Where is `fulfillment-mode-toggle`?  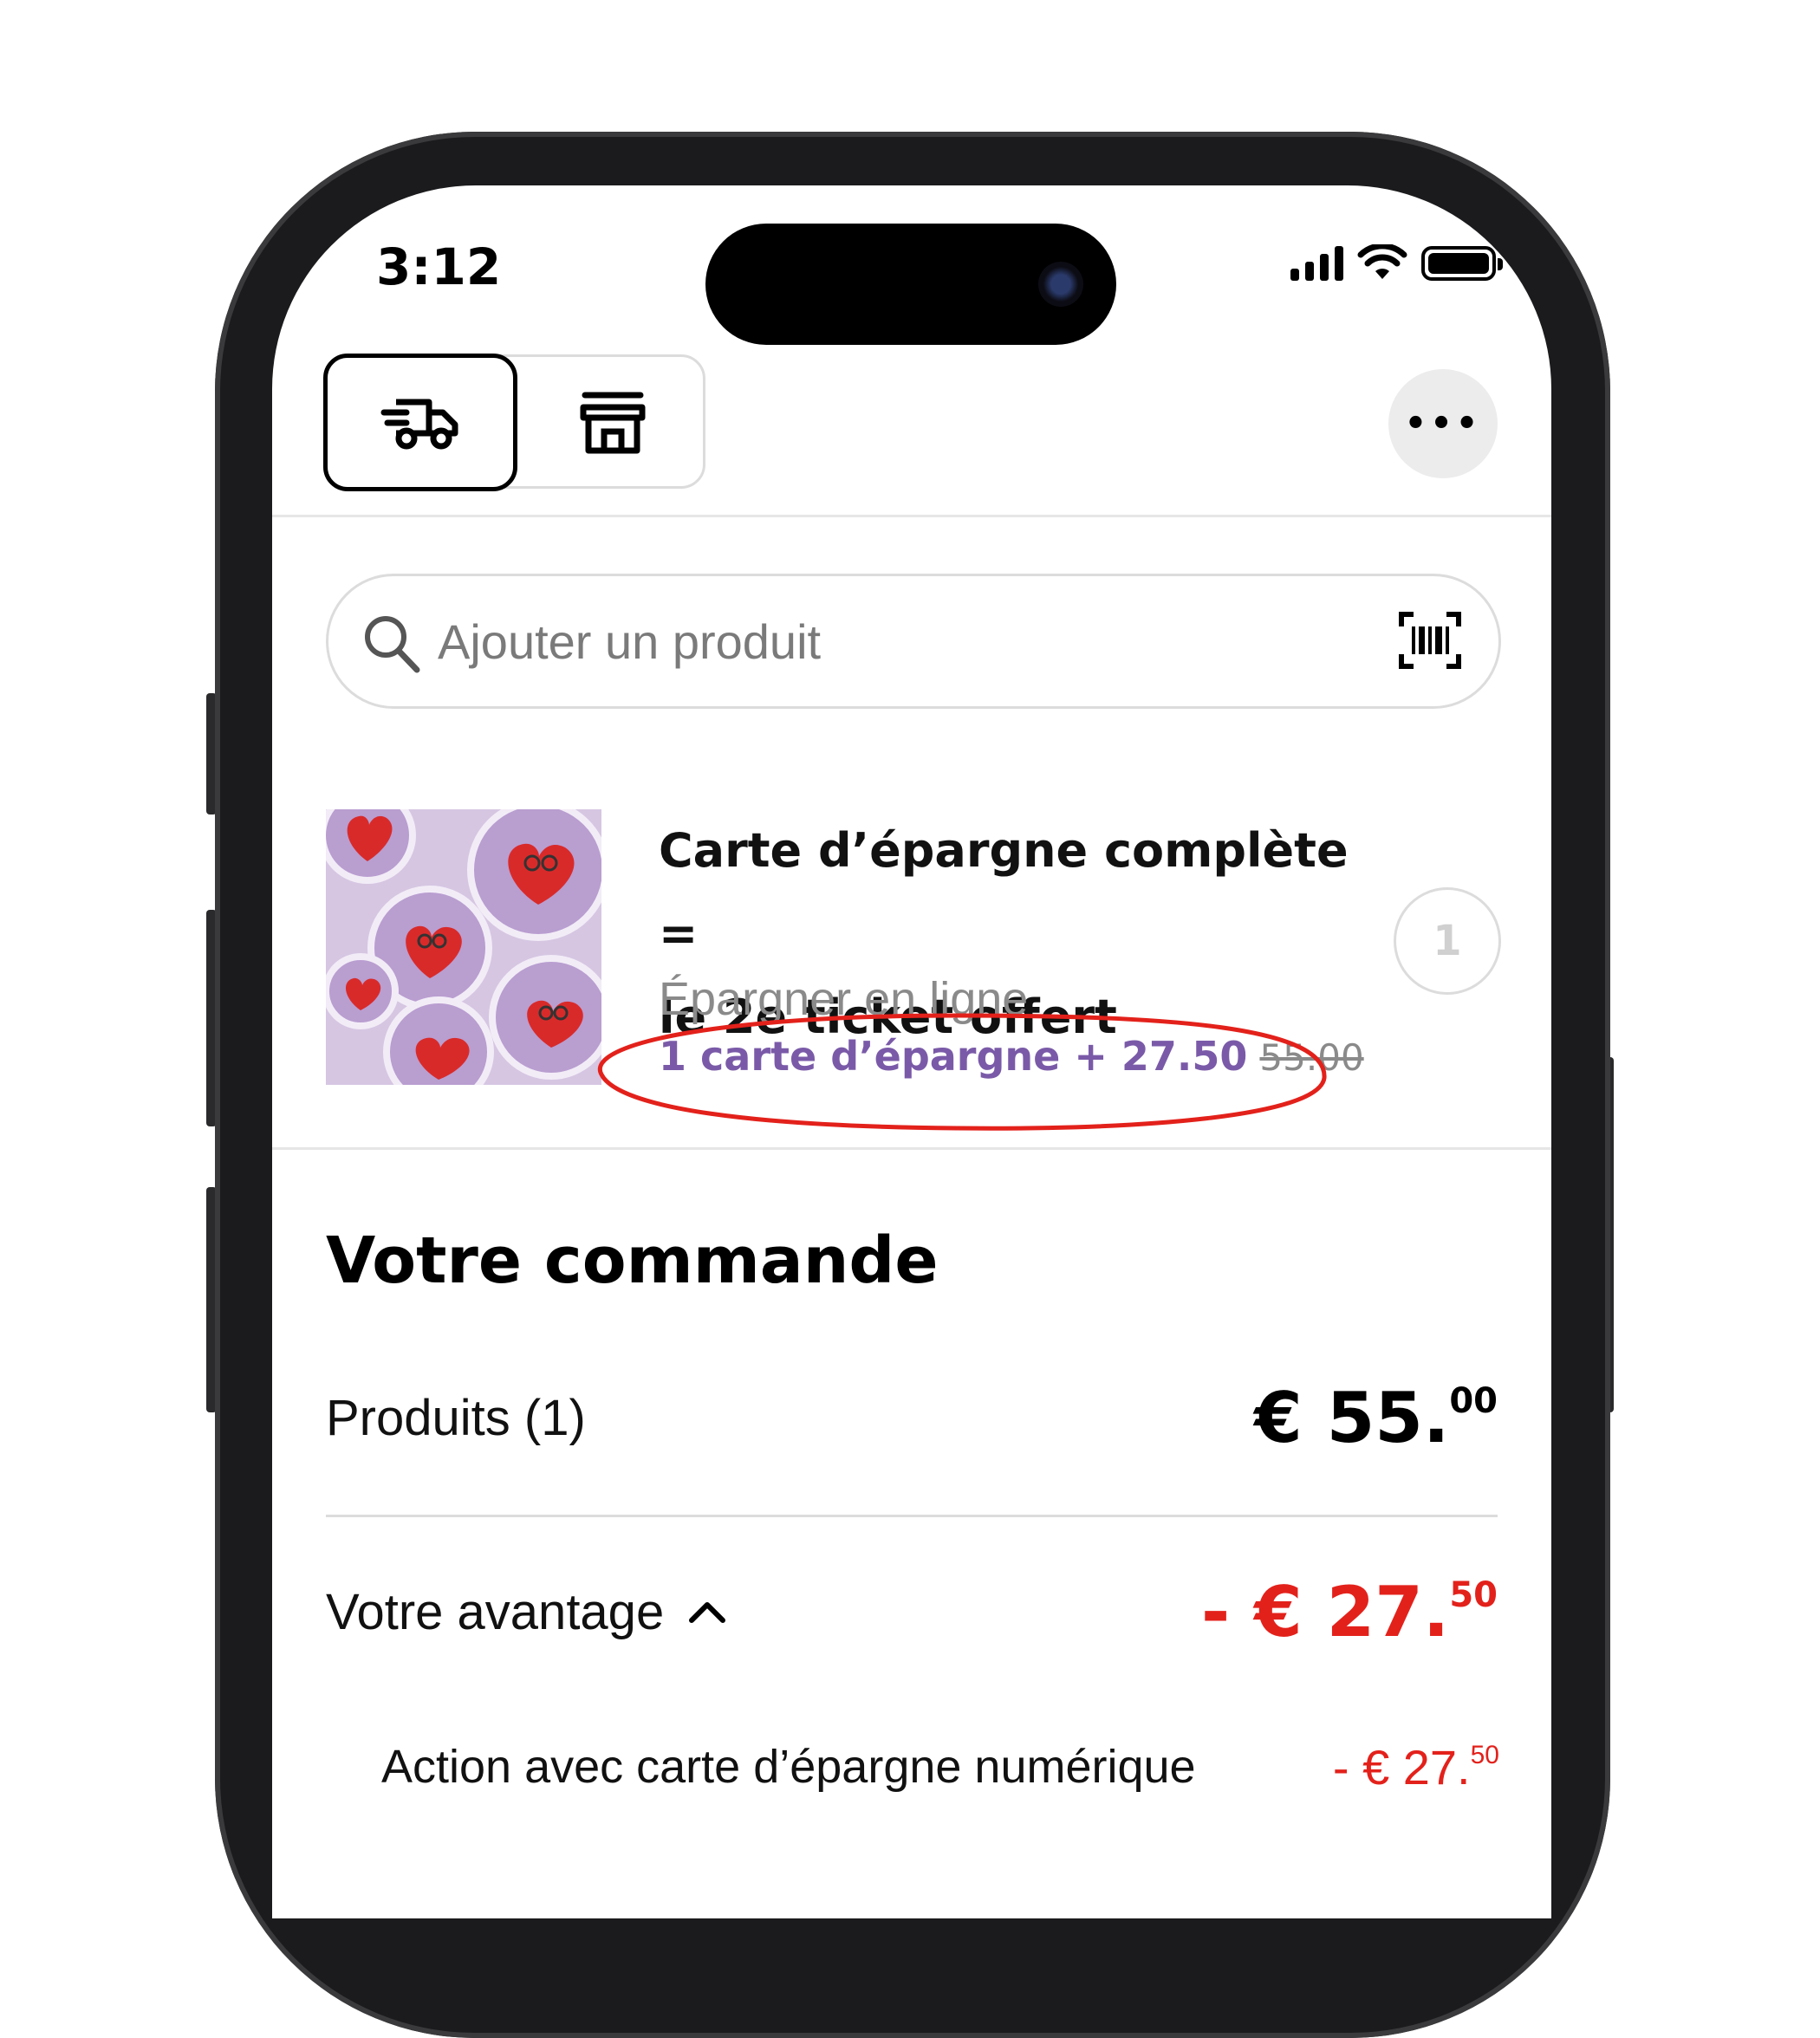
fulfillment-mode-toggle is located at coordinates (515, 423).